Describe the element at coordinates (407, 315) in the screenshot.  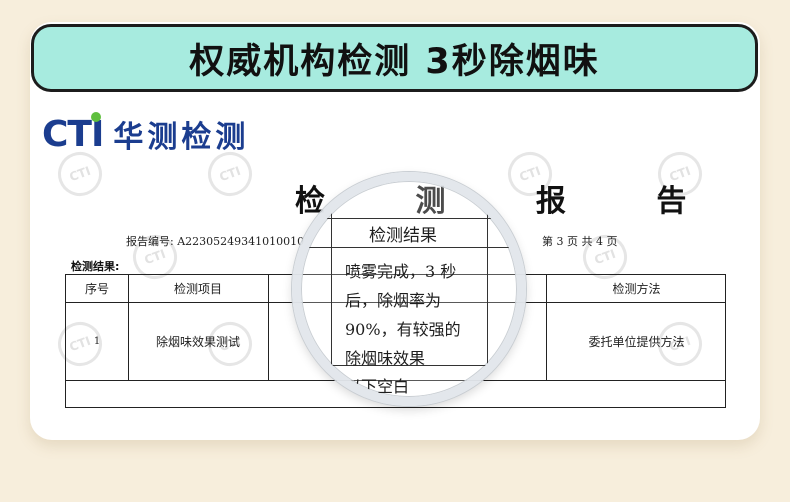
I see `magnified-result: 喷雾完成，3 秒 后，除烟率为 90%，有较强的 除烟味效果` at that location.